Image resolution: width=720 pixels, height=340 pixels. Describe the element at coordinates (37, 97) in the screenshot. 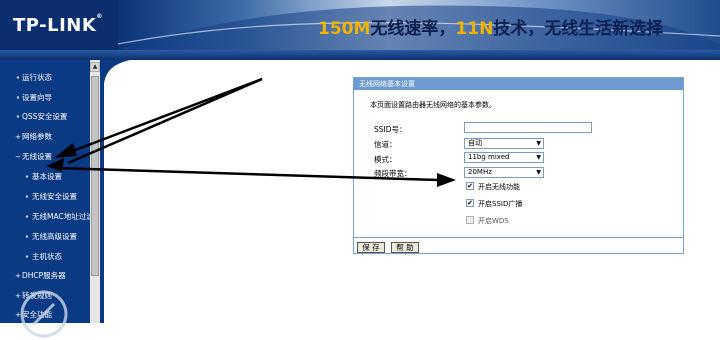

I see `sidebar-item-label: 设置向导` at that location.